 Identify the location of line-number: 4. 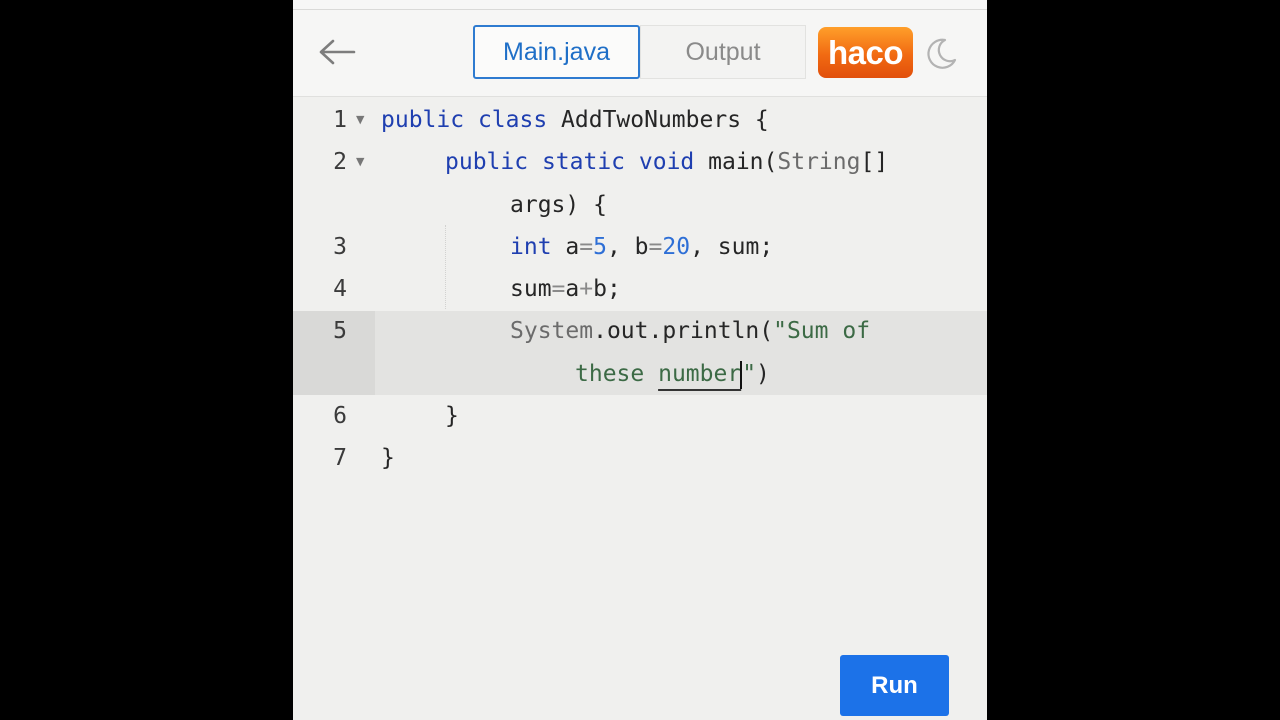
(340, 289).